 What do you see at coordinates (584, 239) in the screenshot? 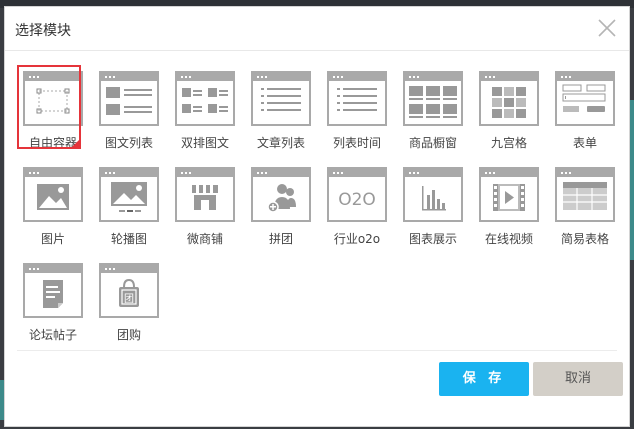
I see `module-label: 简易表格` at bounding box center [584, 239].